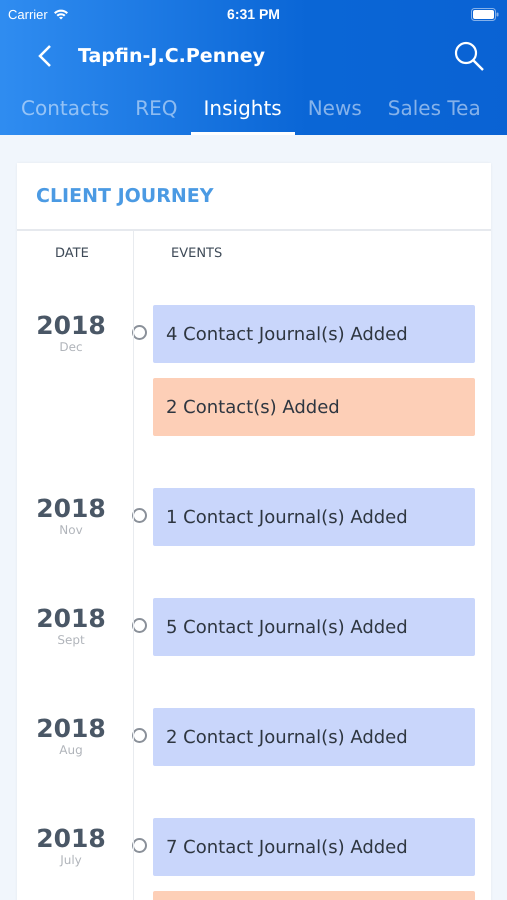  What do you see at coordinates (60, 14) in the screenshot?
I see `wifi-icon` at bounding box center [60, 14].